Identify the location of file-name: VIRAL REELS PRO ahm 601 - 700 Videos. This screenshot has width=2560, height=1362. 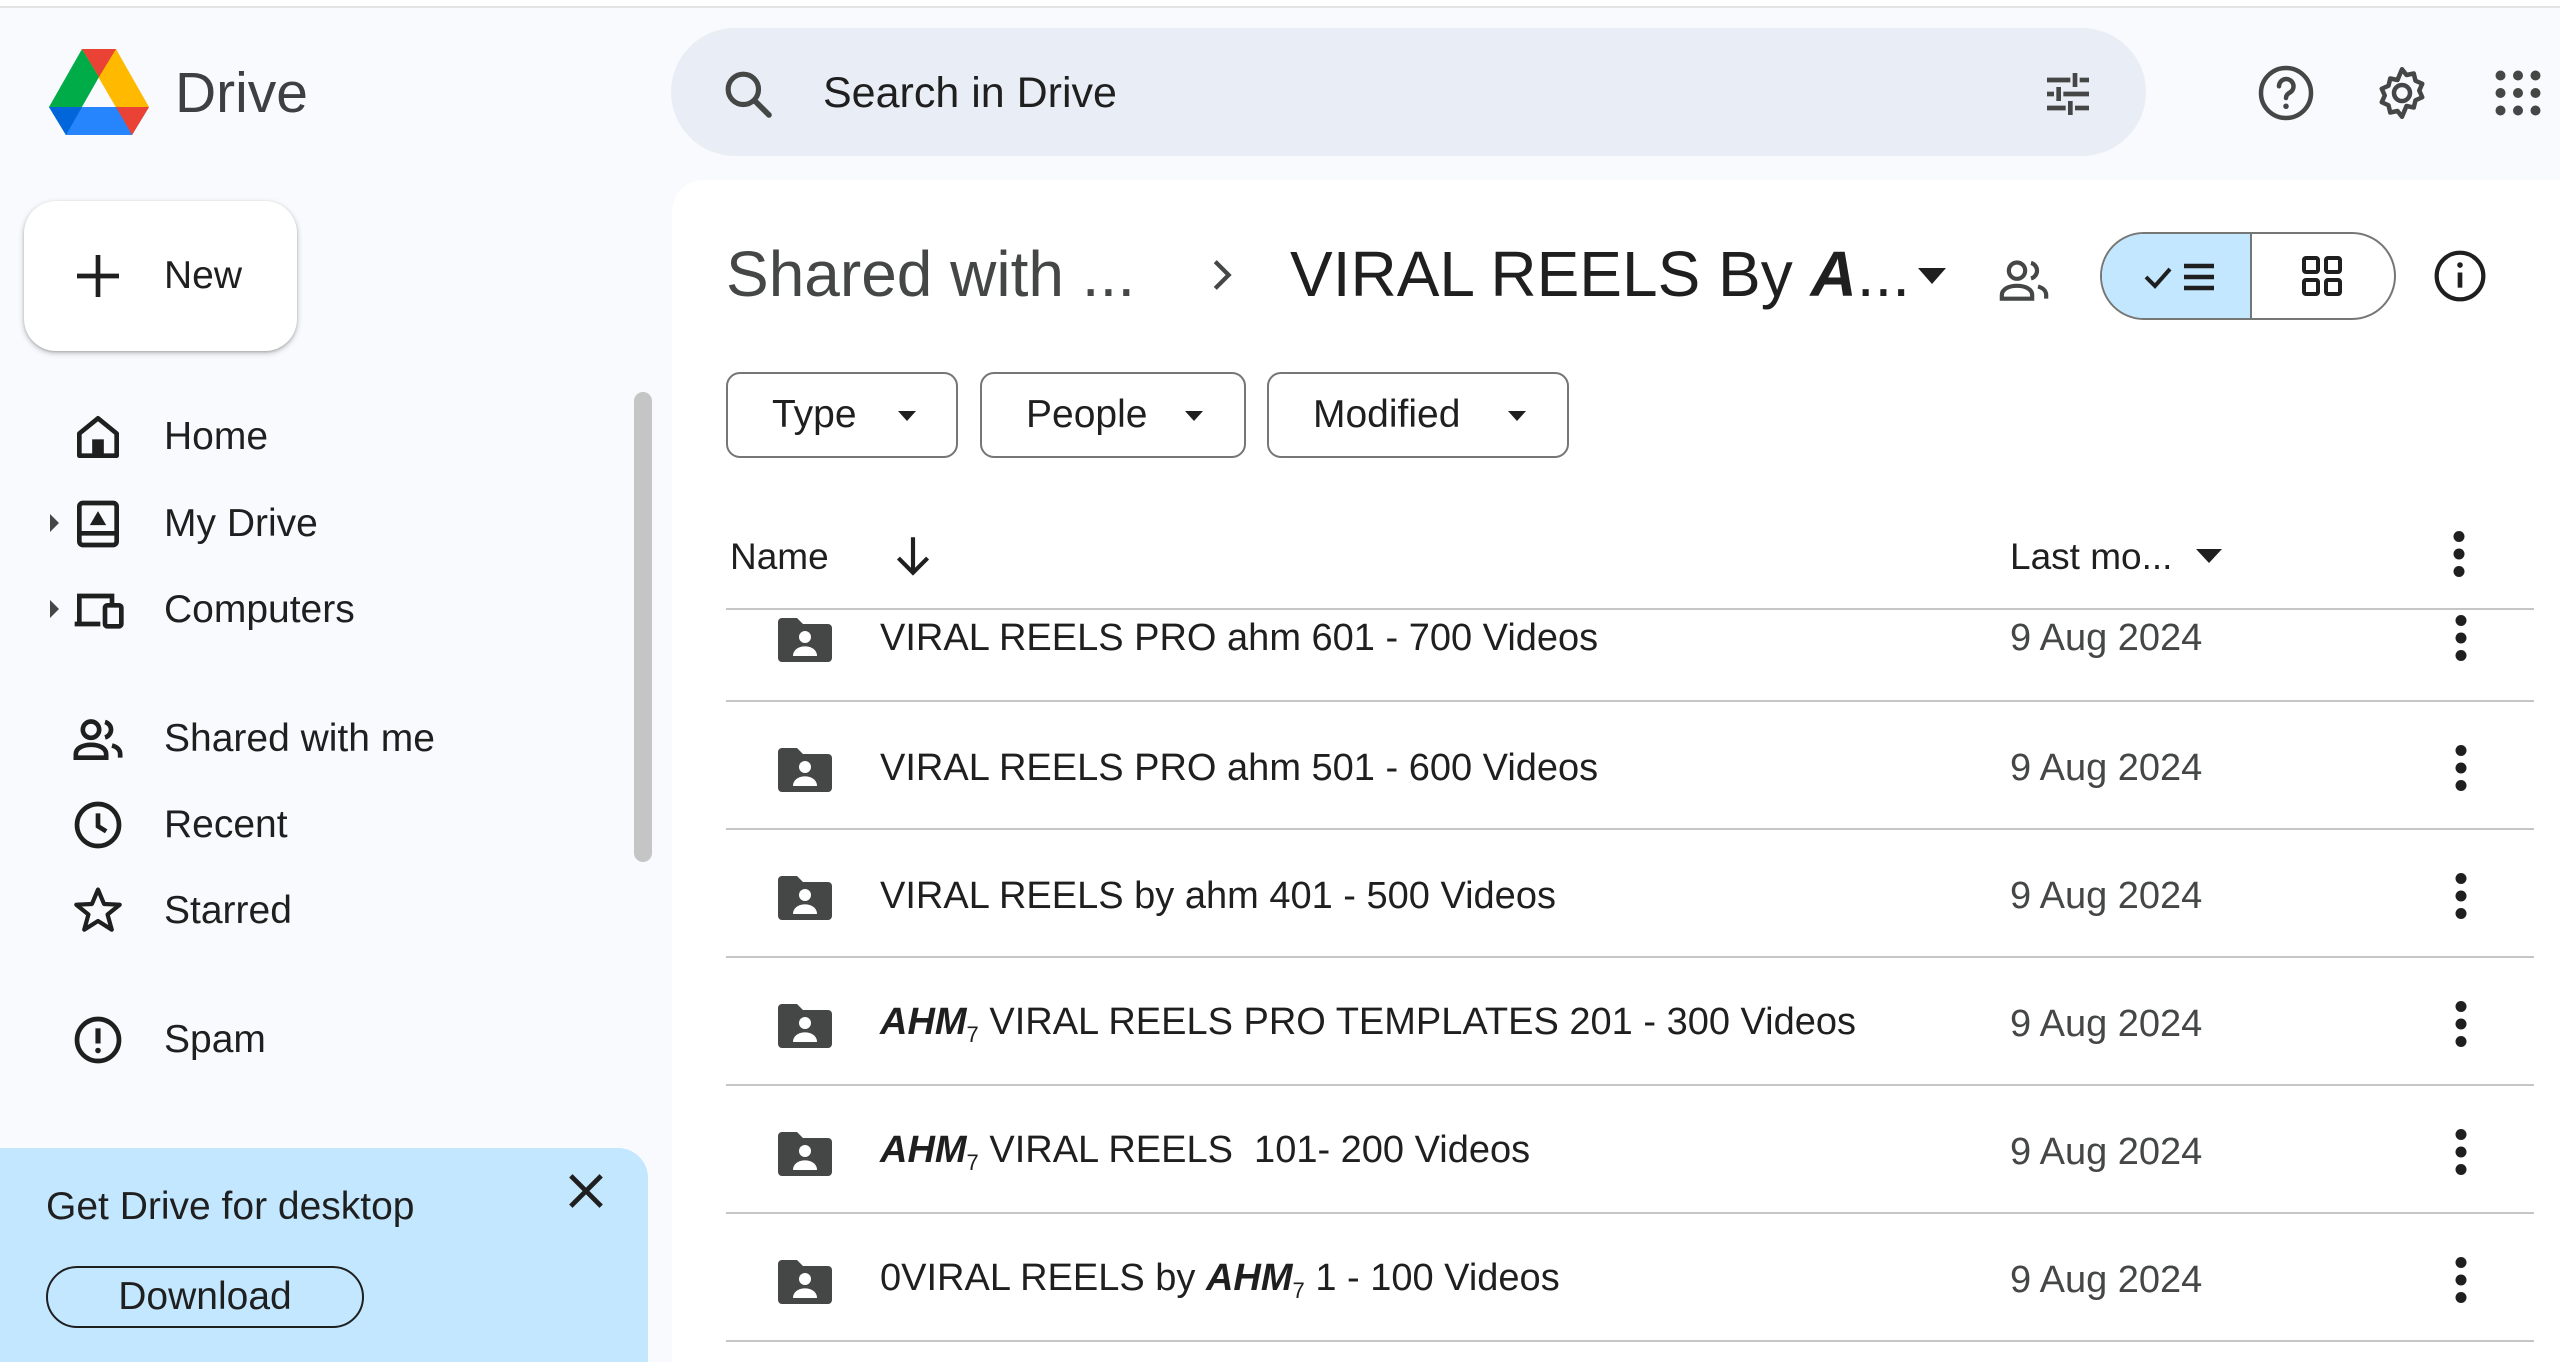
(1239, 638).